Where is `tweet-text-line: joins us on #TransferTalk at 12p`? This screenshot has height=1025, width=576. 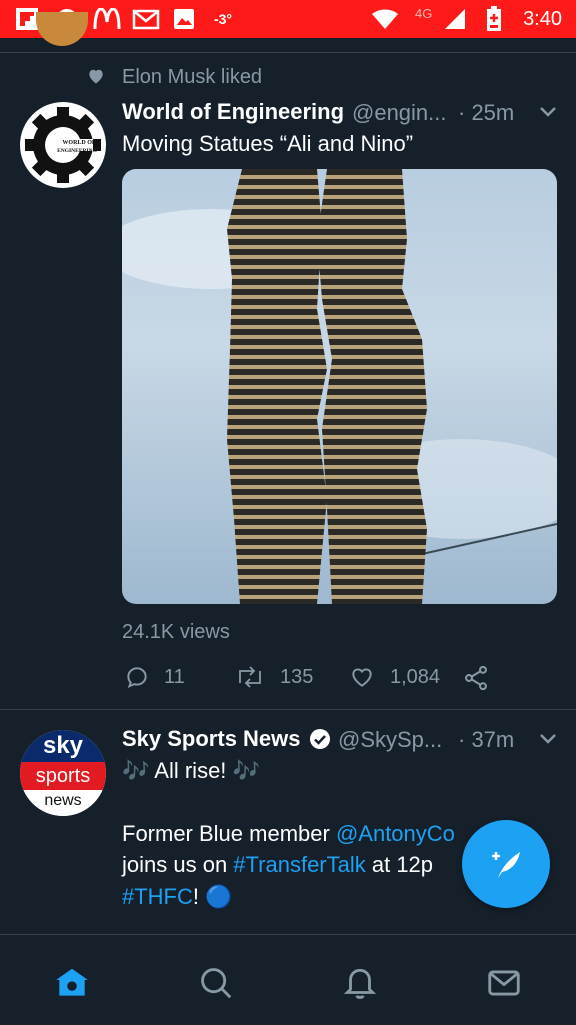 tweet-text-line: joins us on #TransferTalk at 12p is located at coordinates (278, 864).